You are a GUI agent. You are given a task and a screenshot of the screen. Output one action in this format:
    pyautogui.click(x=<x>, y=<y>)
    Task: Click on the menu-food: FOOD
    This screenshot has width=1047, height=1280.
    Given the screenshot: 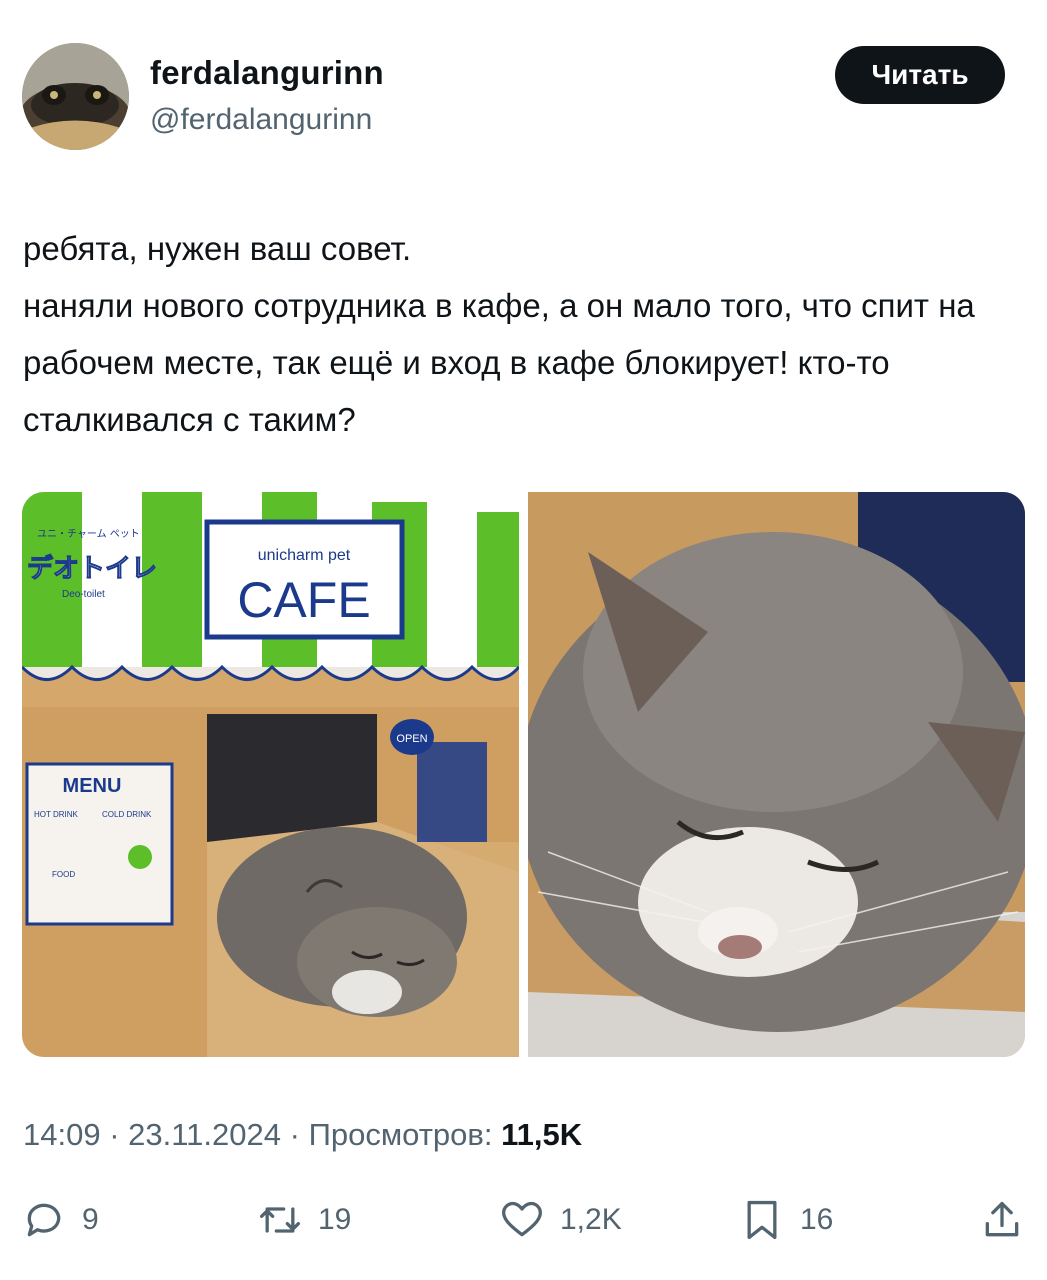 What is the action you would take?
    pyautogui.click(x=63, y=874)
    